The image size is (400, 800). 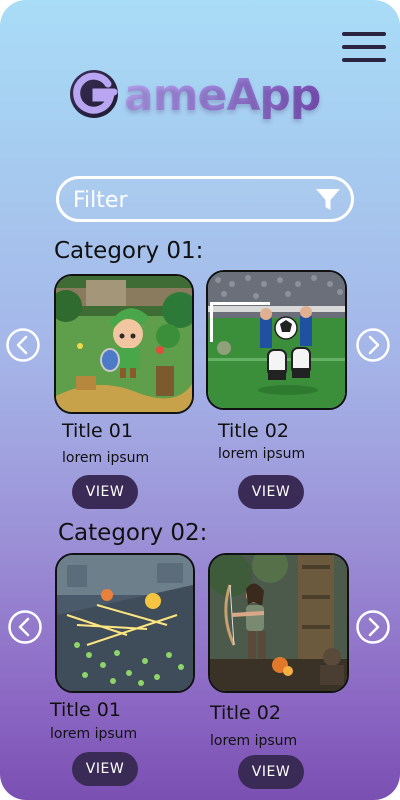 What do you see at coordinates (93, 92) in the screenshot?
I see `logo-g-icon: G` at bounding box center [93, 92].